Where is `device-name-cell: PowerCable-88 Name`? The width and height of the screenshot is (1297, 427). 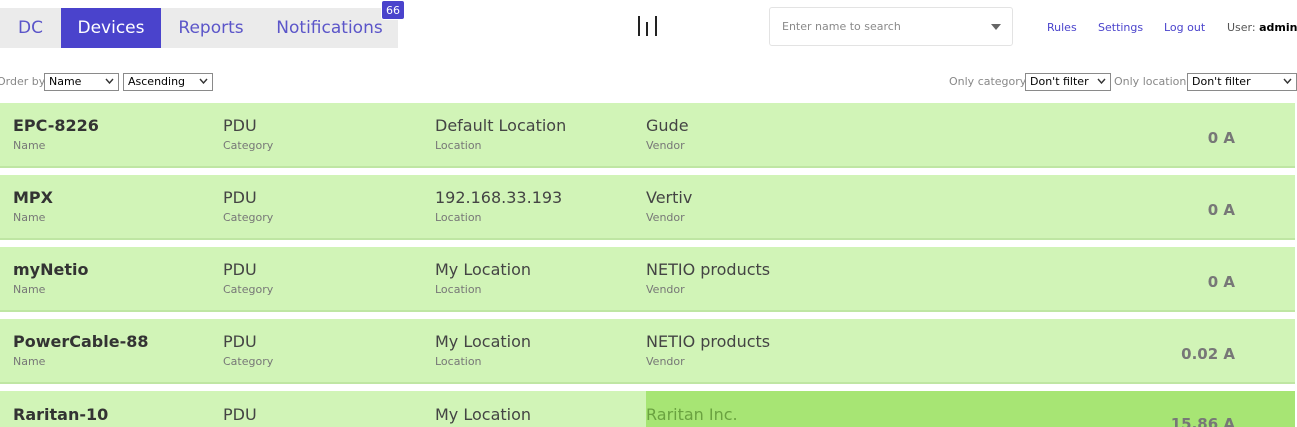 device-name-cell: PowerCable-88 Name is located at coordinates (80, 350).